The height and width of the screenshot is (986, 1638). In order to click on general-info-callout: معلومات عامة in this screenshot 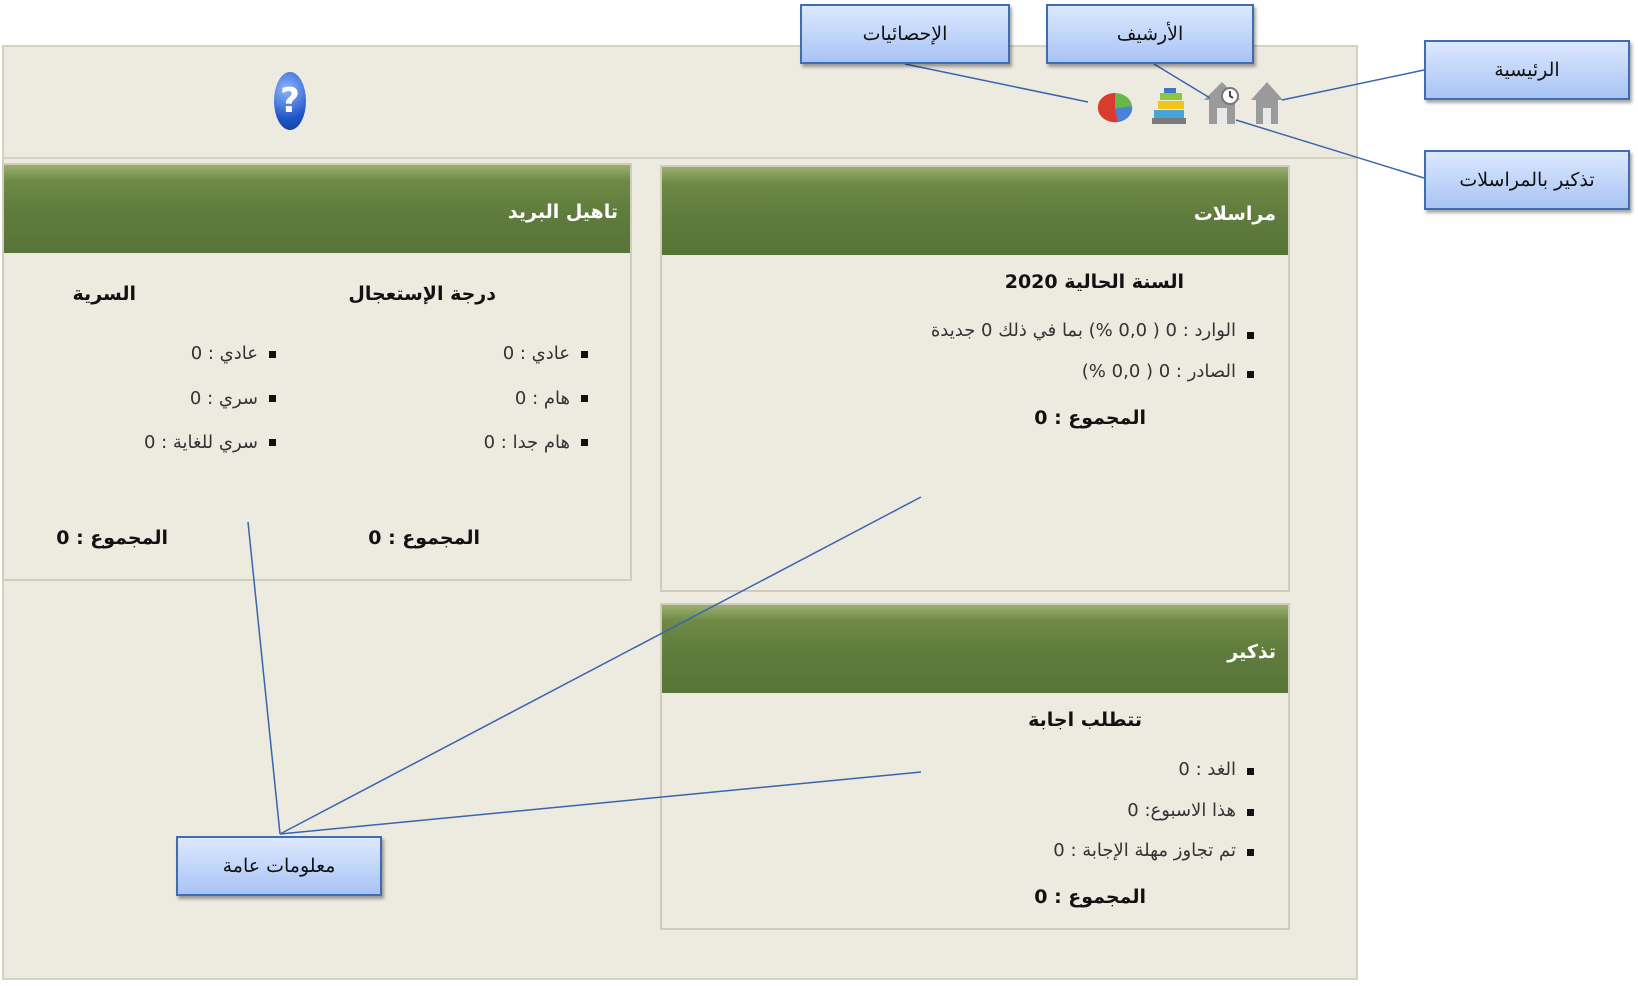, I will do `click(279, 866)`.